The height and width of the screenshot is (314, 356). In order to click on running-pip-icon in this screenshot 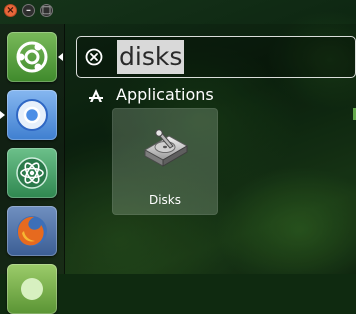, I will do `click(2, 115)`.